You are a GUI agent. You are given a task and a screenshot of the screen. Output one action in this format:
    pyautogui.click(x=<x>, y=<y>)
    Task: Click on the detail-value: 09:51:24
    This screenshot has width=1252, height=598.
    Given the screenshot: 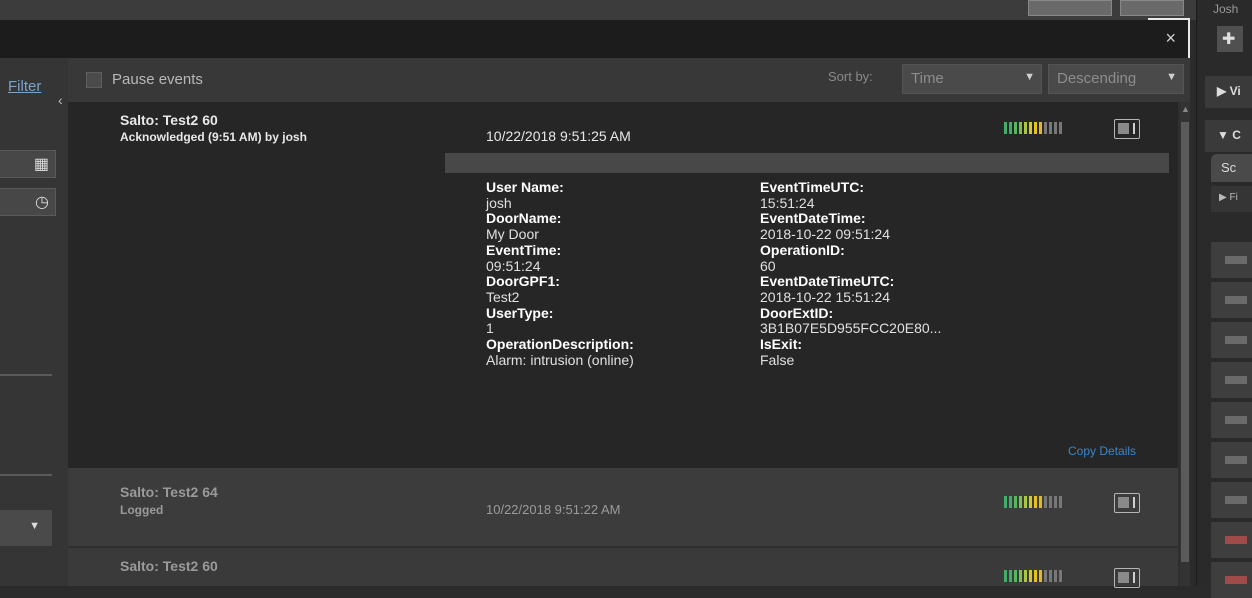 What is the action you would take?
    pyautogui.click(x=513, y=265)
    